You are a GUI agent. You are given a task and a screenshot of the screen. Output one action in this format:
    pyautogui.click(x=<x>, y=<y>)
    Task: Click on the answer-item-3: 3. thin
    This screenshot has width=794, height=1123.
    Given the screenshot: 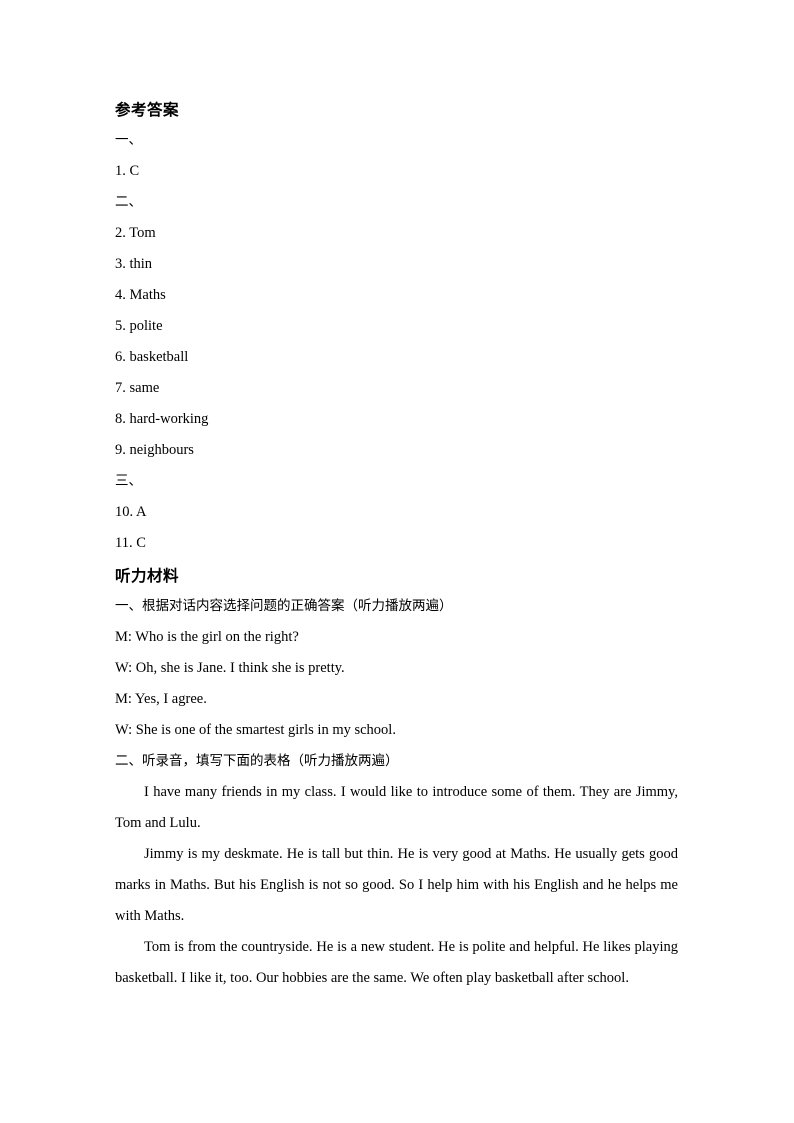 What is the action you would take?
    pyautogui.click(x=134, y=264)
    